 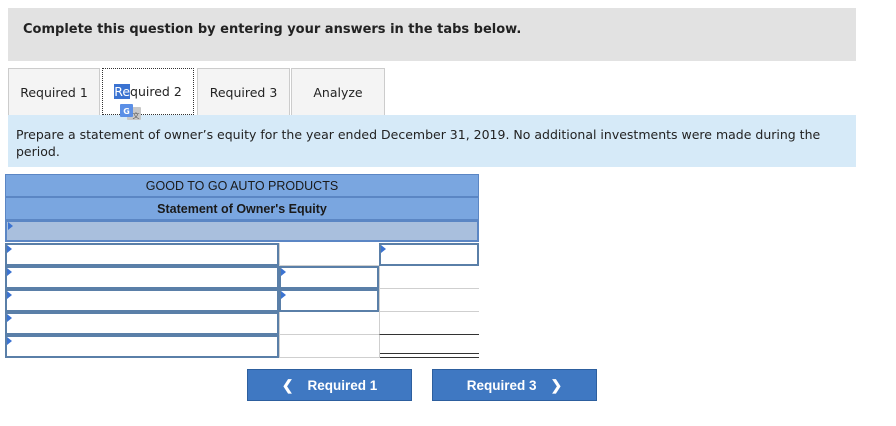 I want to click on svg-text: 文, so click(x=136, y=115).